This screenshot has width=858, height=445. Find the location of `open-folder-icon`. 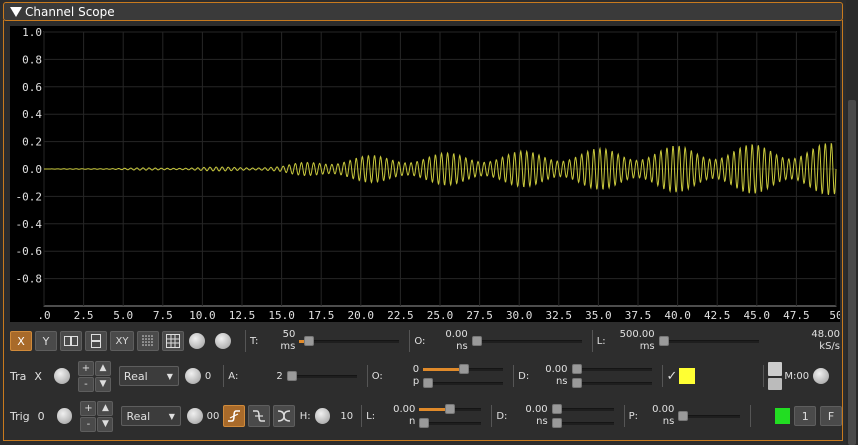

open-folder-icon is located at coordinates (775, 384).